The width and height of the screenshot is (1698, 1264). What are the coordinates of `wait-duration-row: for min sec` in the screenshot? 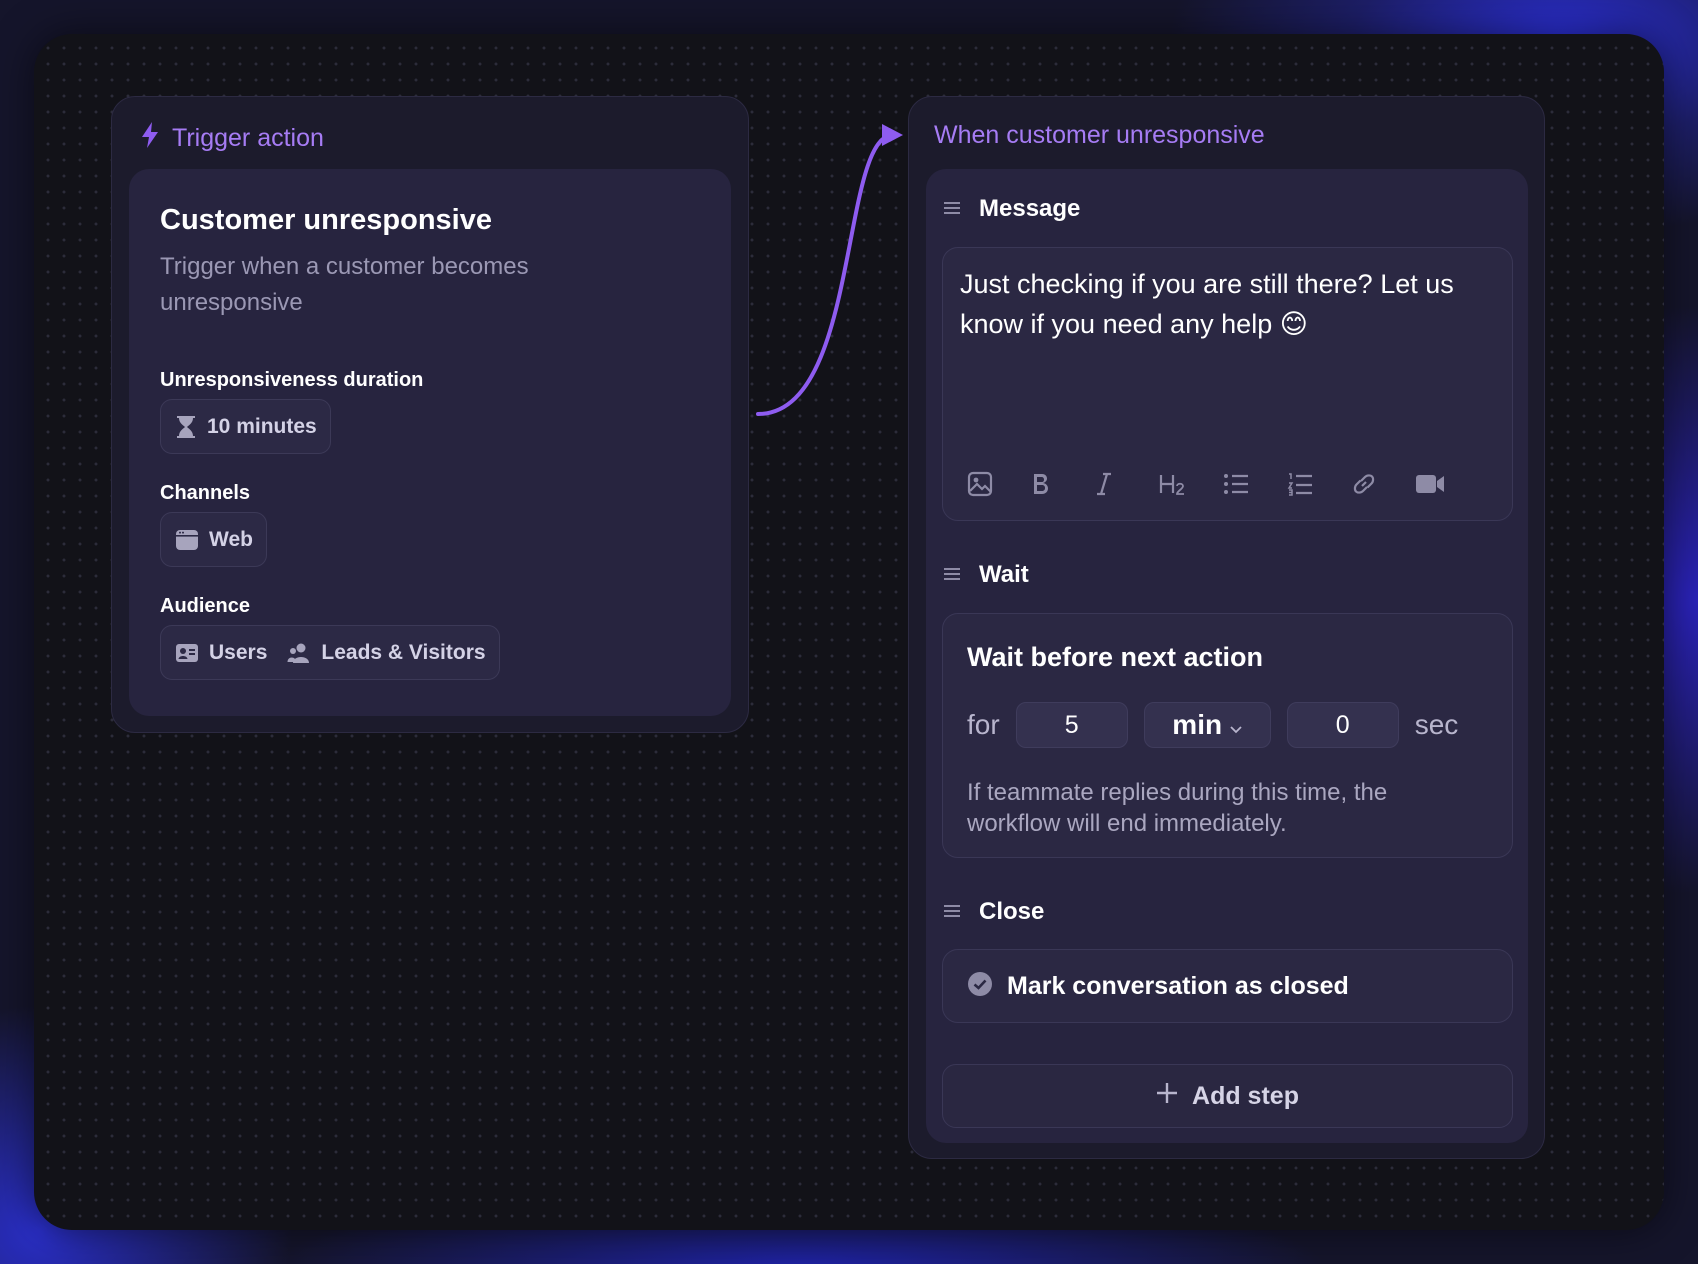 It's located at (1212, 725).